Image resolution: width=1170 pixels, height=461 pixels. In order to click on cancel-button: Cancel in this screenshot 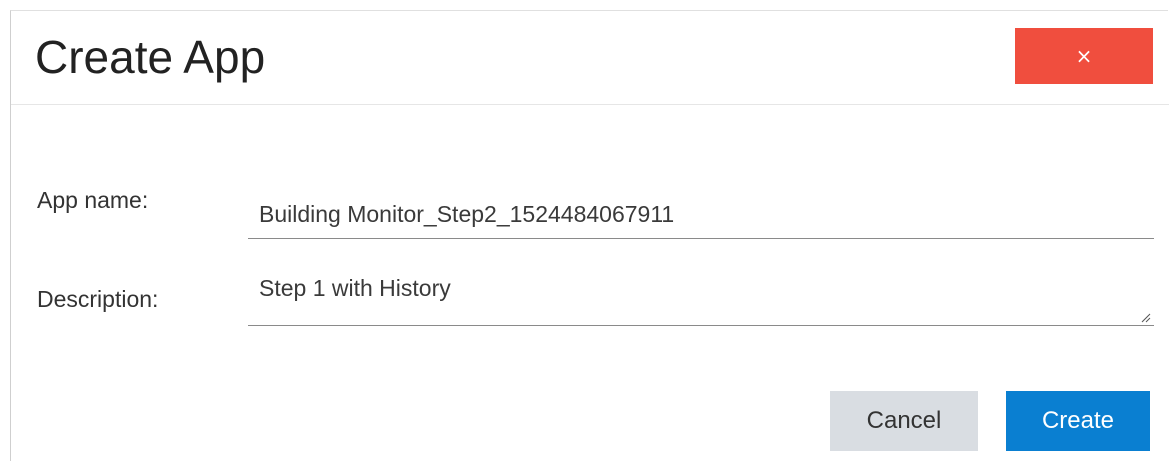, I will do `click(904, 421)`.